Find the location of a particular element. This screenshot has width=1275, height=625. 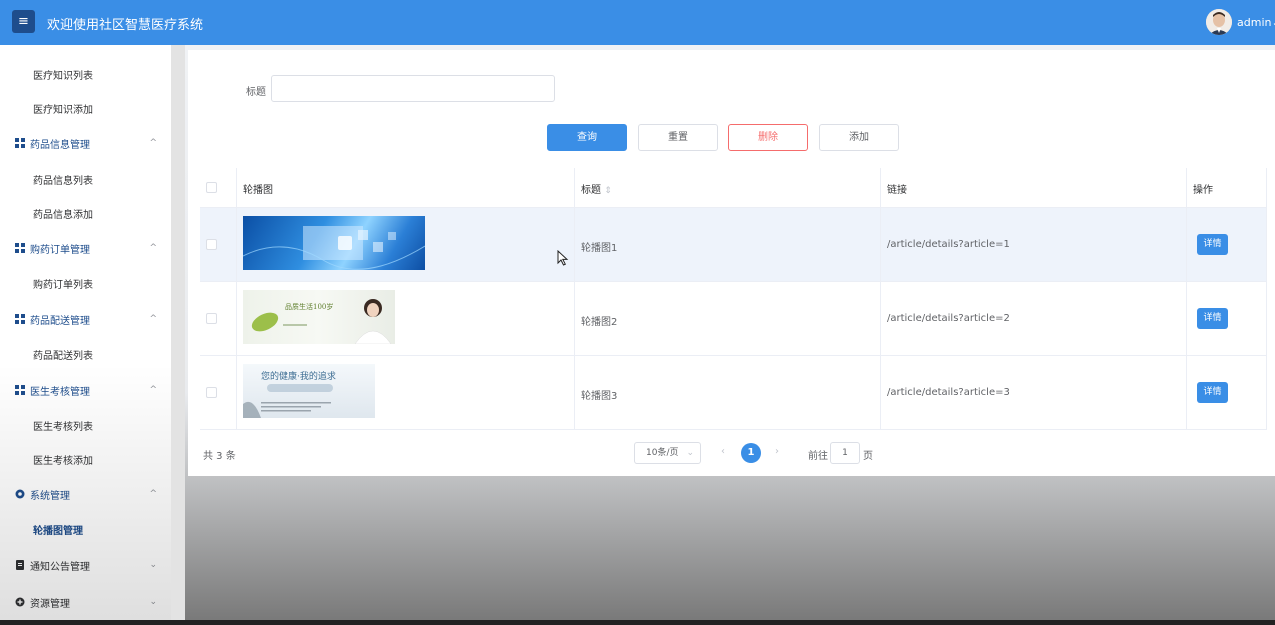

sidebar-item-delivery-list: 药品配送列表 is located at coordinates (86, 354).